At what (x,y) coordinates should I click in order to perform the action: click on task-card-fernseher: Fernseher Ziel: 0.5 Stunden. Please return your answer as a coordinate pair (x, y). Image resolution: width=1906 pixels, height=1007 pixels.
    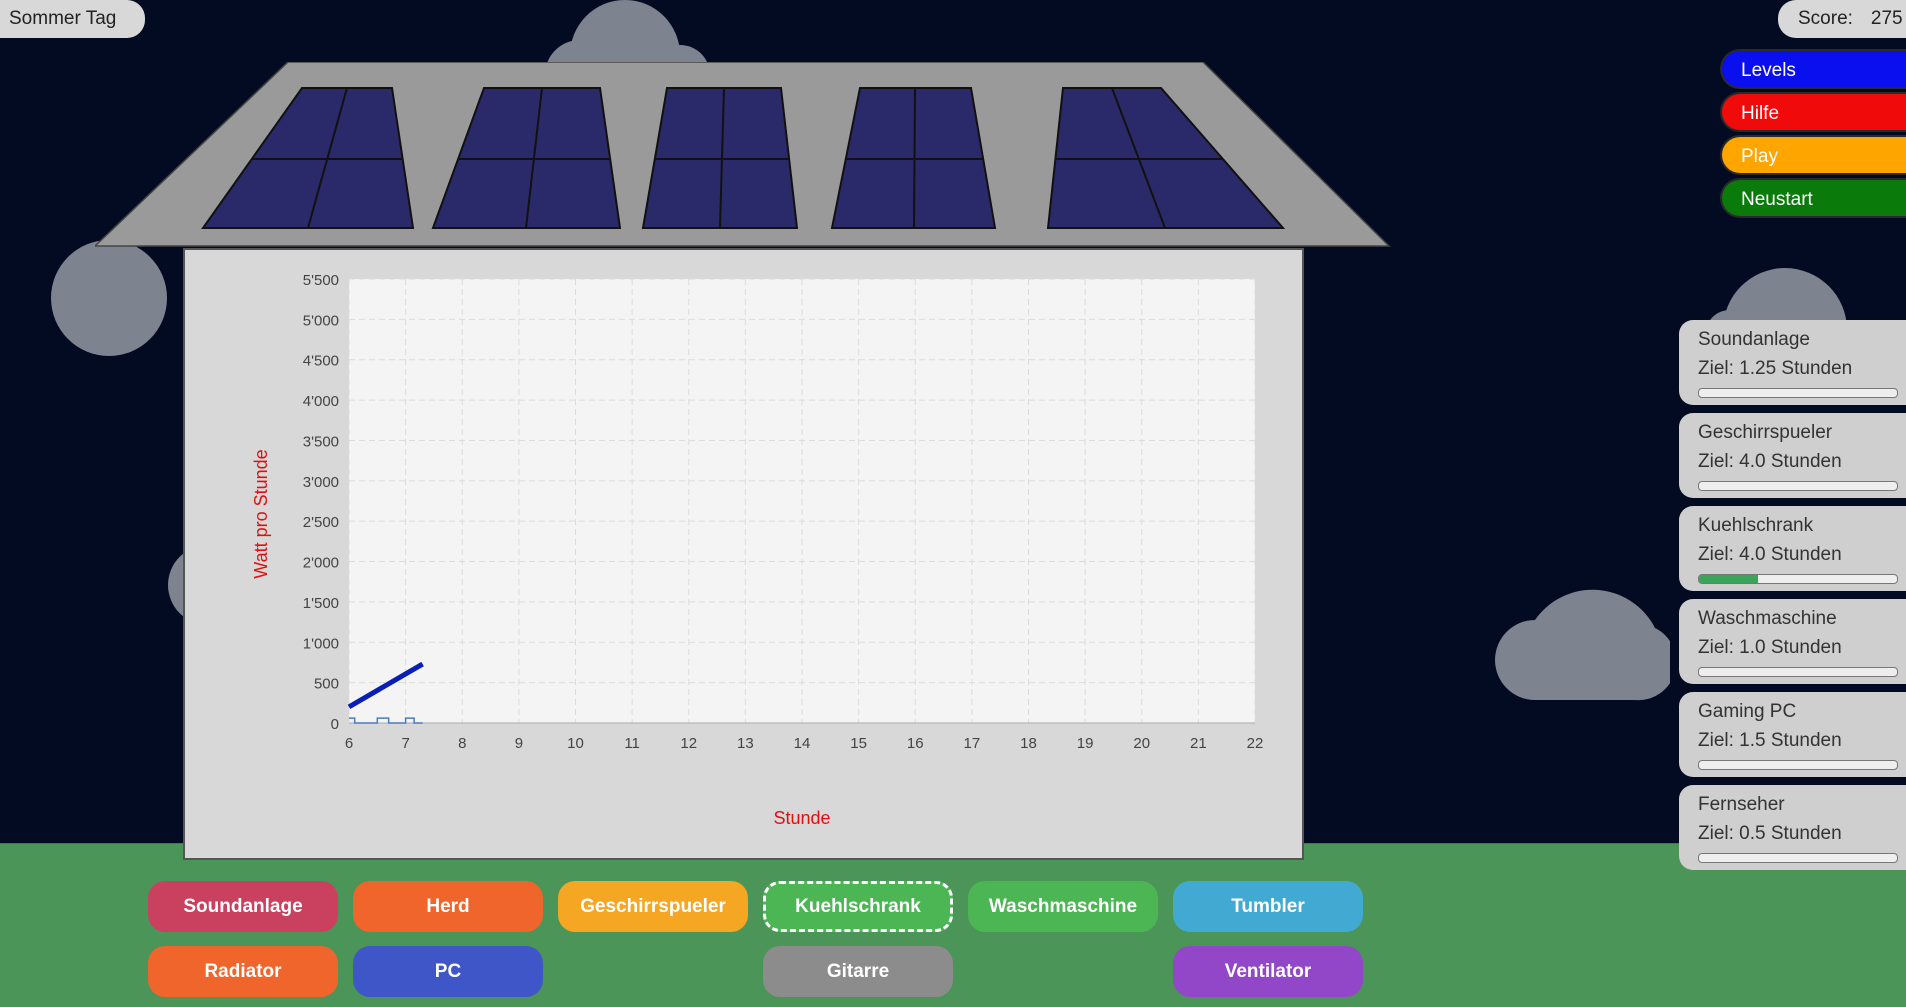
    Looking at the image, I should click on (1792, 827).